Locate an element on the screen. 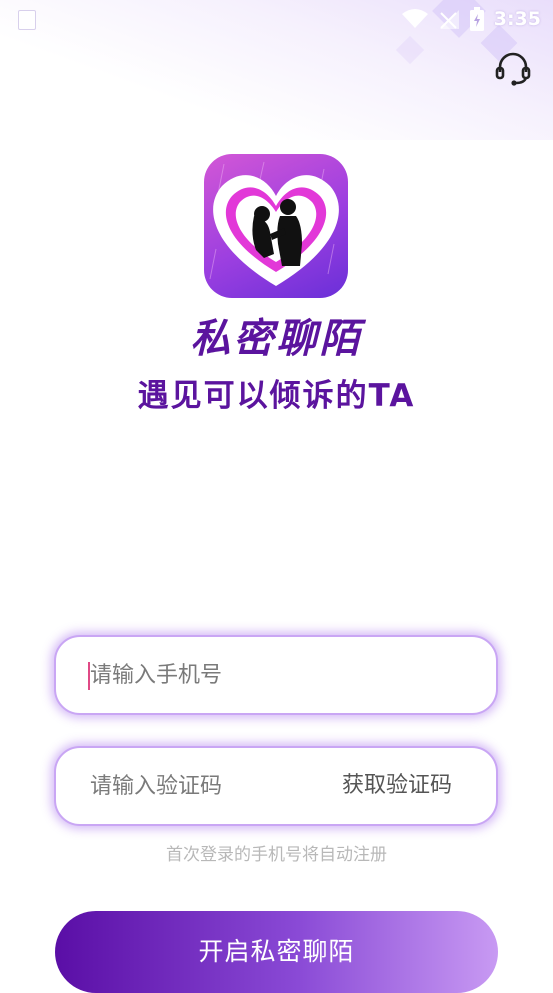 This screenshot has height=993, width=553. status-icons: 3:35 is located at coordinates (471, 19).